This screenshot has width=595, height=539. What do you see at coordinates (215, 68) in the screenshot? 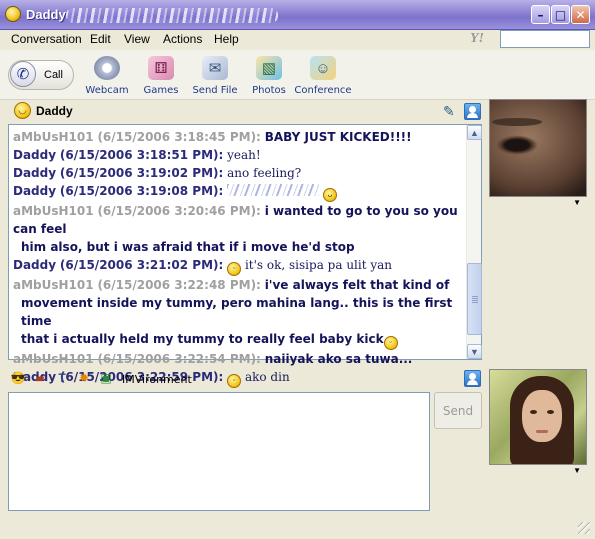
I see `paperclip-icon: ✉` at bounding box center [215, 68].